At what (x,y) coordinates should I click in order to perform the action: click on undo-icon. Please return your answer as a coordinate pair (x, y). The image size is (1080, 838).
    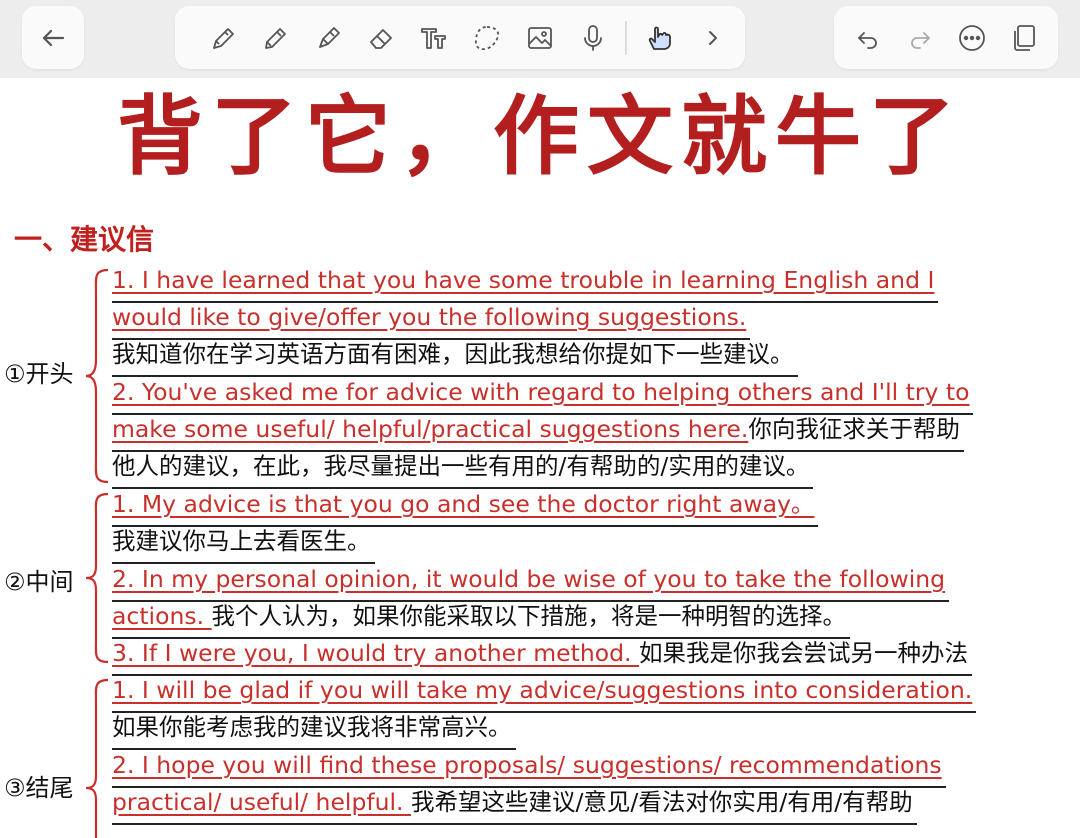
    Looking at the image, I should click on (867, 40).